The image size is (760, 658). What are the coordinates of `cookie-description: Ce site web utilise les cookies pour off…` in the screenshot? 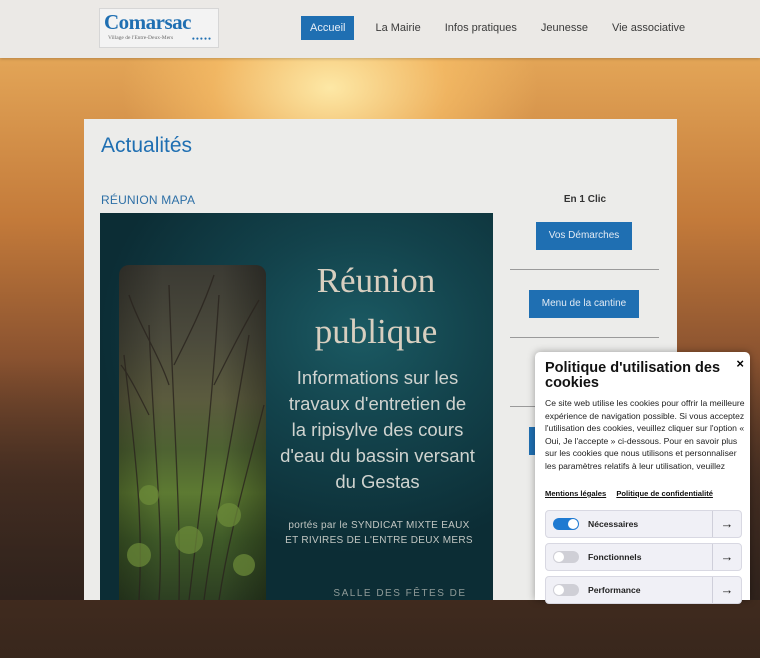 It's located at (645, 434).